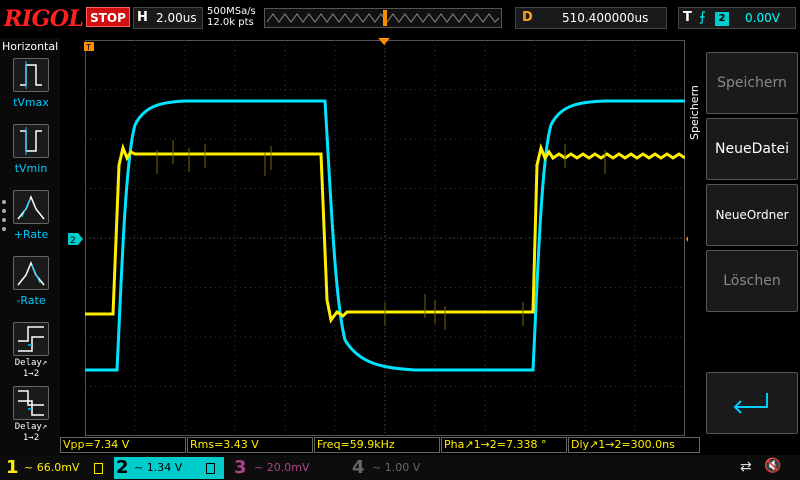  I want to click on measure-delay-fall-button: Delay↗ 1→2, so click(31, 414).